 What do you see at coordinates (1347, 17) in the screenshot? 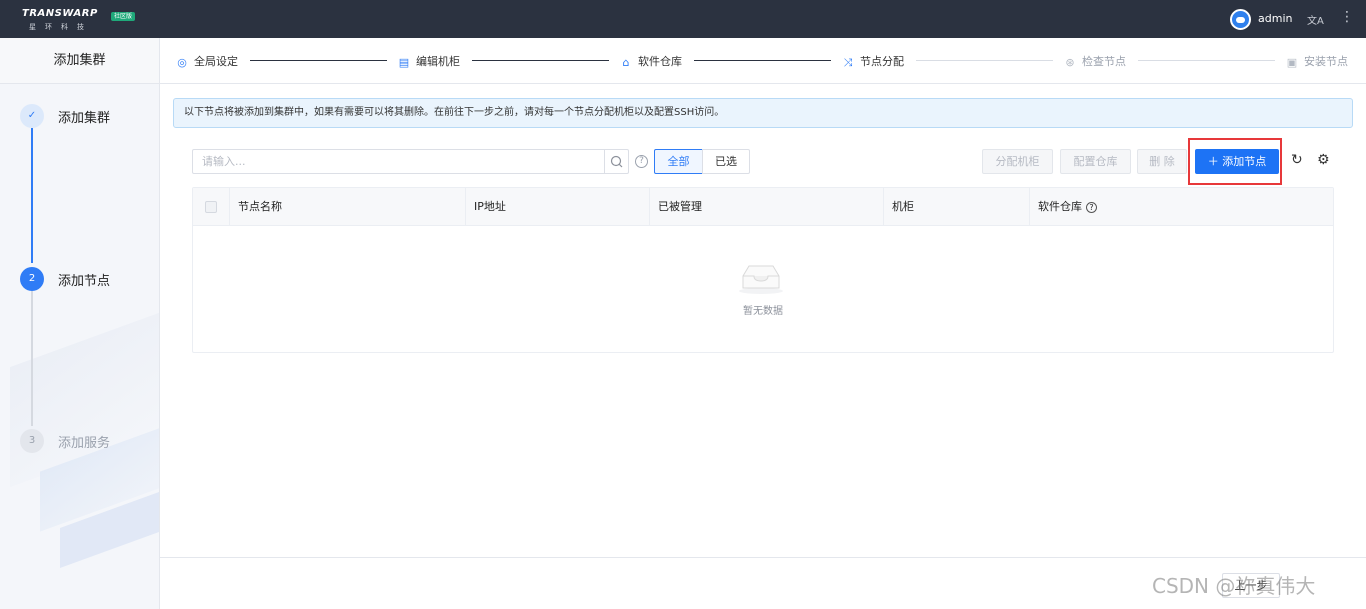
I see `more-vertical-icon: ⋮` at bounding box center [1347, 17].